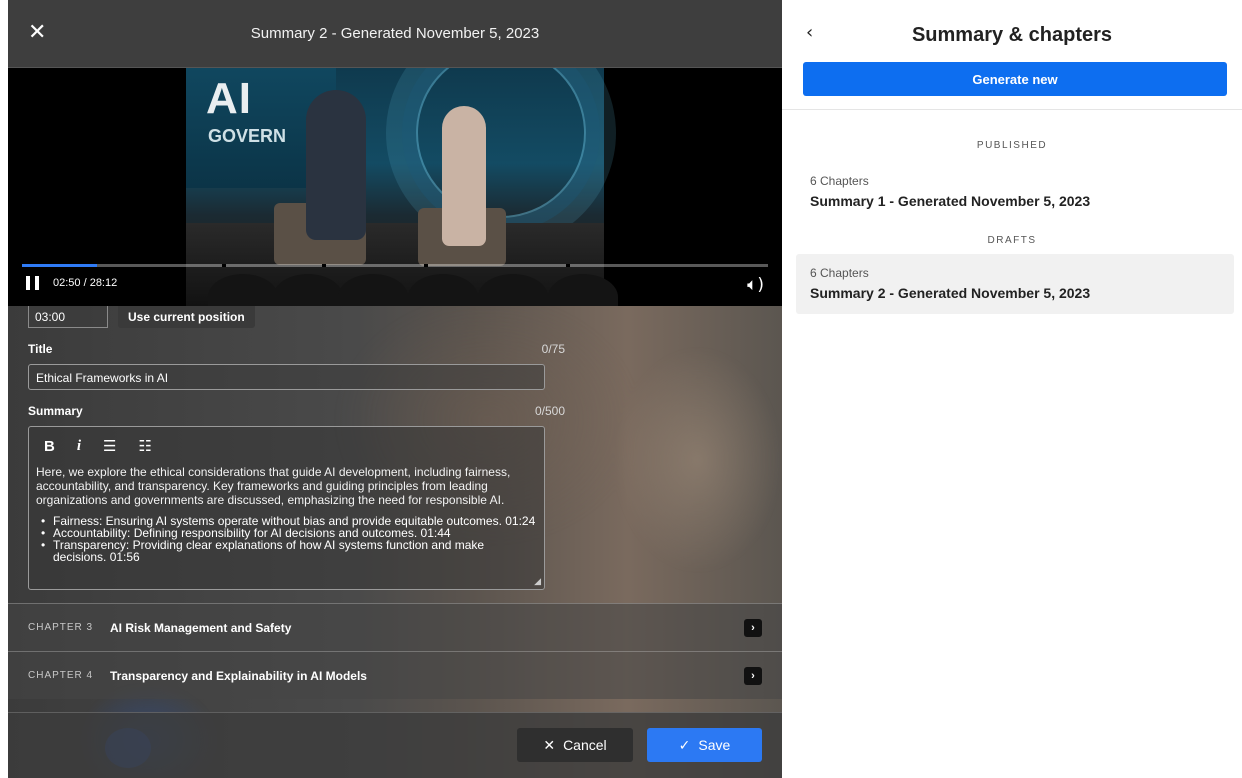 This screenshot has height=778, width=1242. What do you see at coordinates (1012, 240) in the screenshot?
I see `drafts-section-label: DRAFTS` at bounding box center [1012, 240].